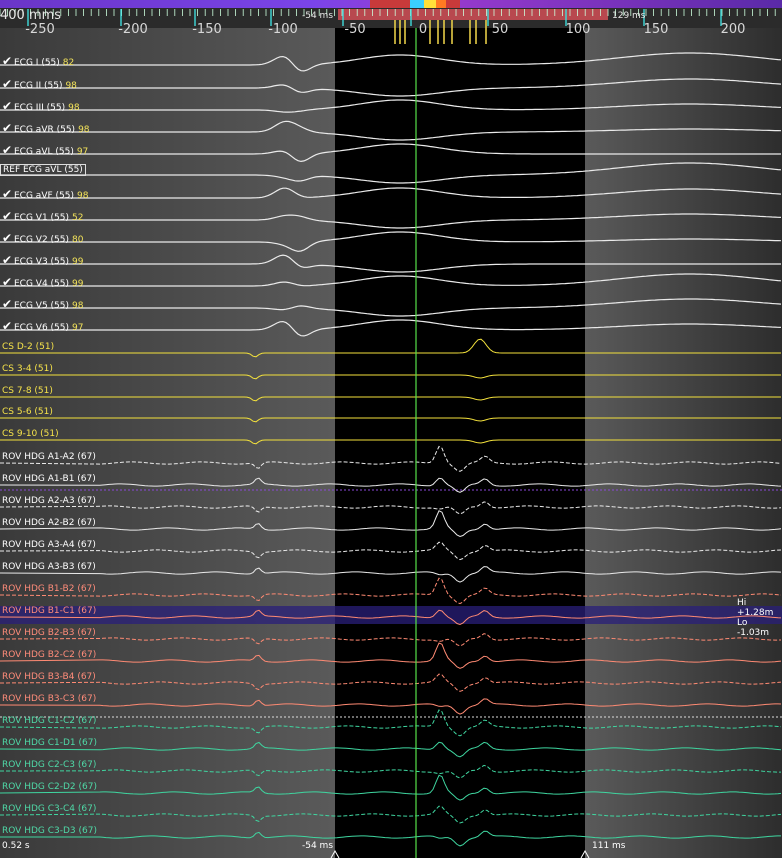 The width and height of the screenshot is (782, 858). Describe the element at coordinates (30, 15) in the screenshot. I see `sweep-speed-label: 400 mms` at that location.